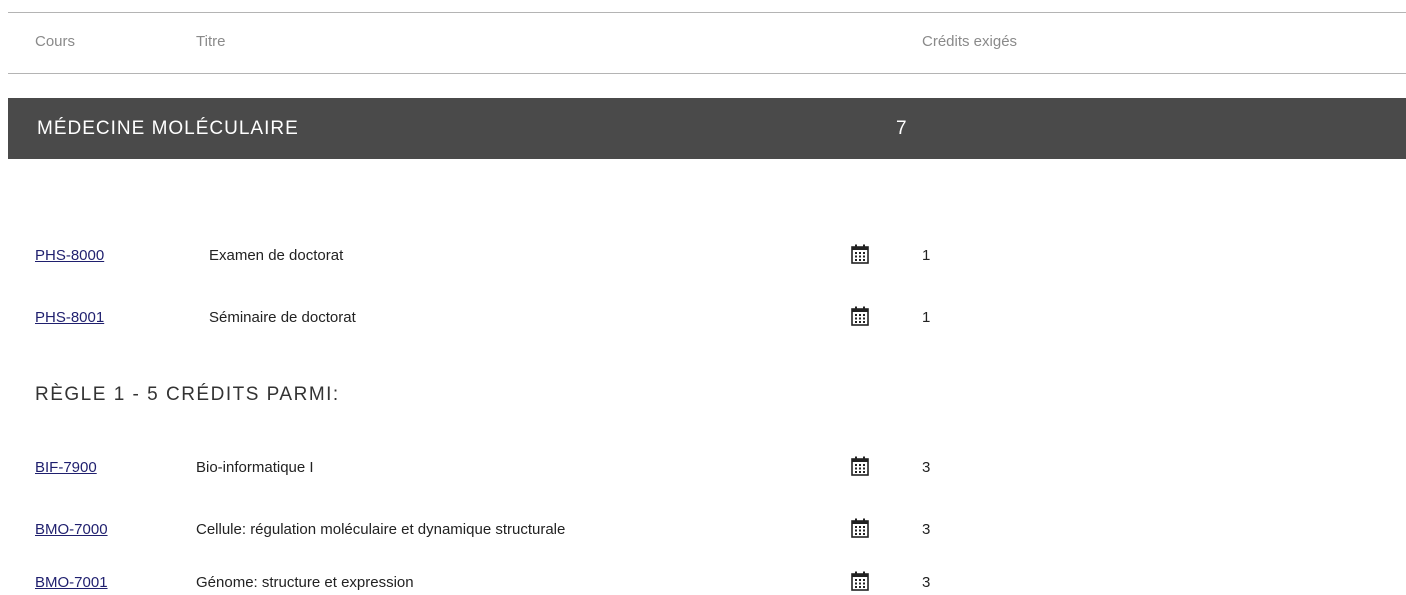 The image size is (1406, 595). Describe the element at coordinates (66, 467) in the screenshot. I see `course-code-link: BIF-7900` at that location.